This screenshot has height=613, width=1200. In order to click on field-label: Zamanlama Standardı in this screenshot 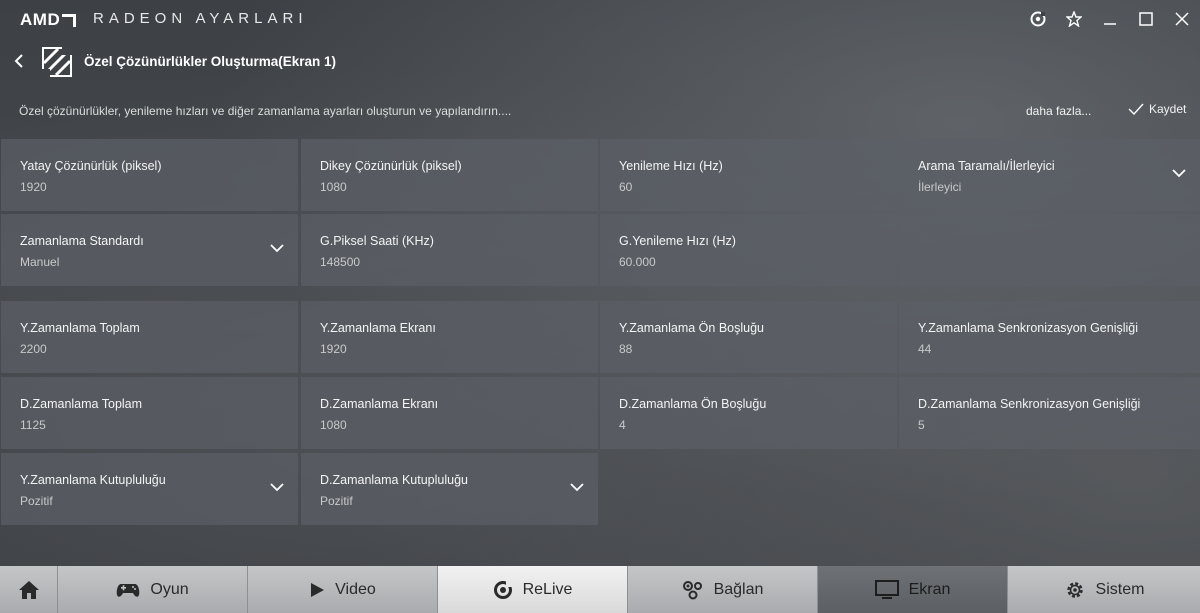, I will do `click(82, 241)`.